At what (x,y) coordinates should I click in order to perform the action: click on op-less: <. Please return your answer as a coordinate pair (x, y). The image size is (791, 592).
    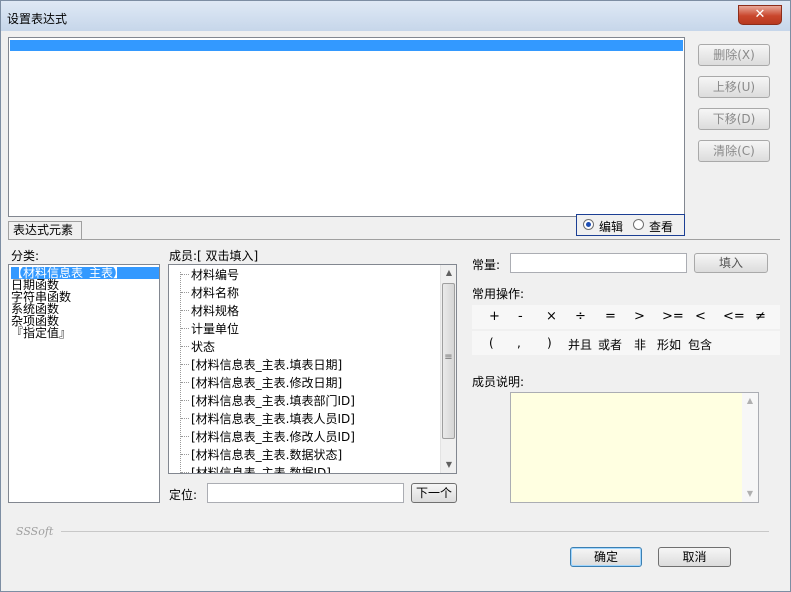
    Looking at the image, I should click on (700, 316).